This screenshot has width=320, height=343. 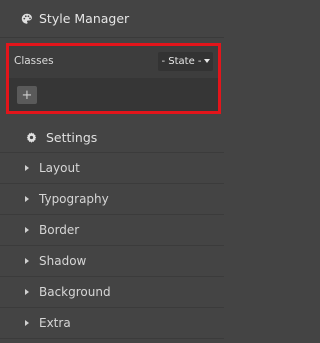 What do you see at coordinates (59, 168) in the screenshot?
I see `sector-label: Layout` at bounding box center [59, 168].